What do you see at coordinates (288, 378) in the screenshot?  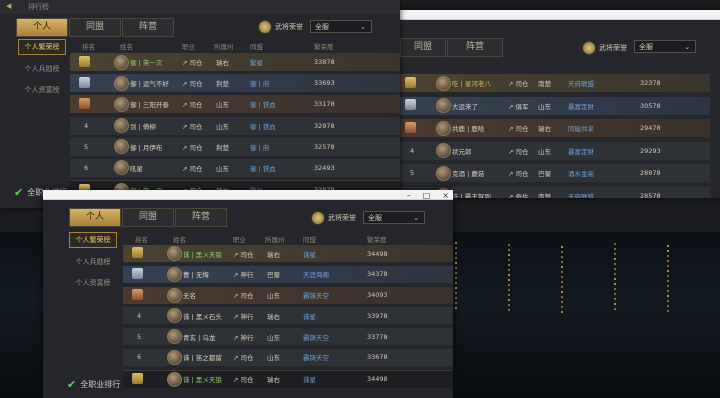 I see `my-rank-row: 诛 | 黑メ天狼 ↗ 司仓 瑞右 诛星 34498` at bounding box center [288, 378].